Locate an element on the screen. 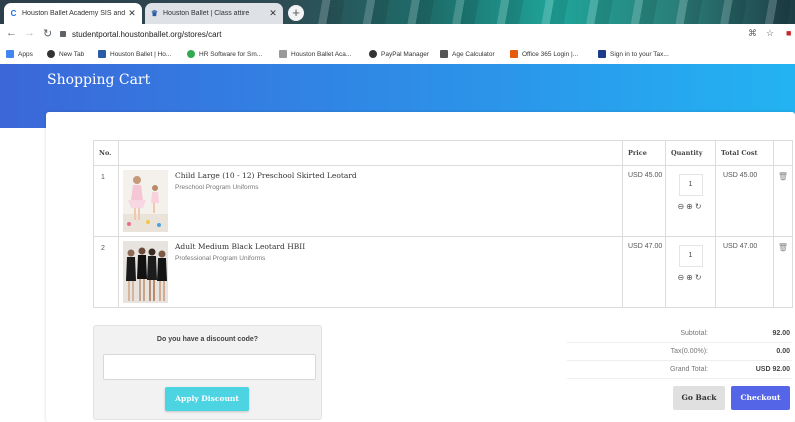 This screenshot has width=795, height=422. item-total: USD 45.00 is located at coordinates (744, 201).